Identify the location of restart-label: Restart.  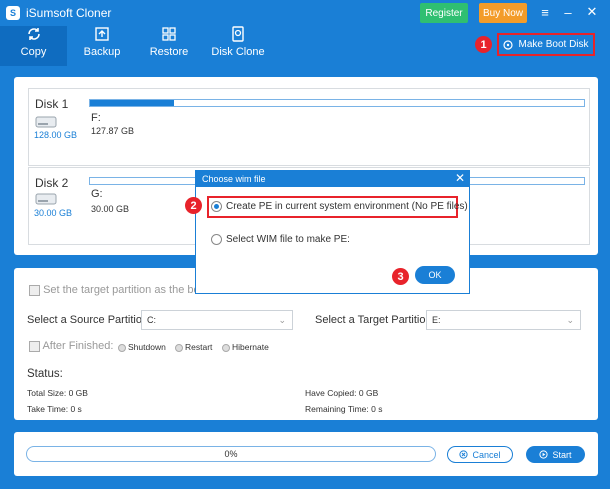
(199, 347).